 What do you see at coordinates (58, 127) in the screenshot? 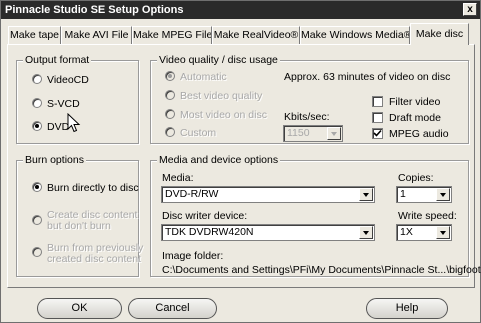
I see `dvd-label: DVD` at bounding box center [58, 127].